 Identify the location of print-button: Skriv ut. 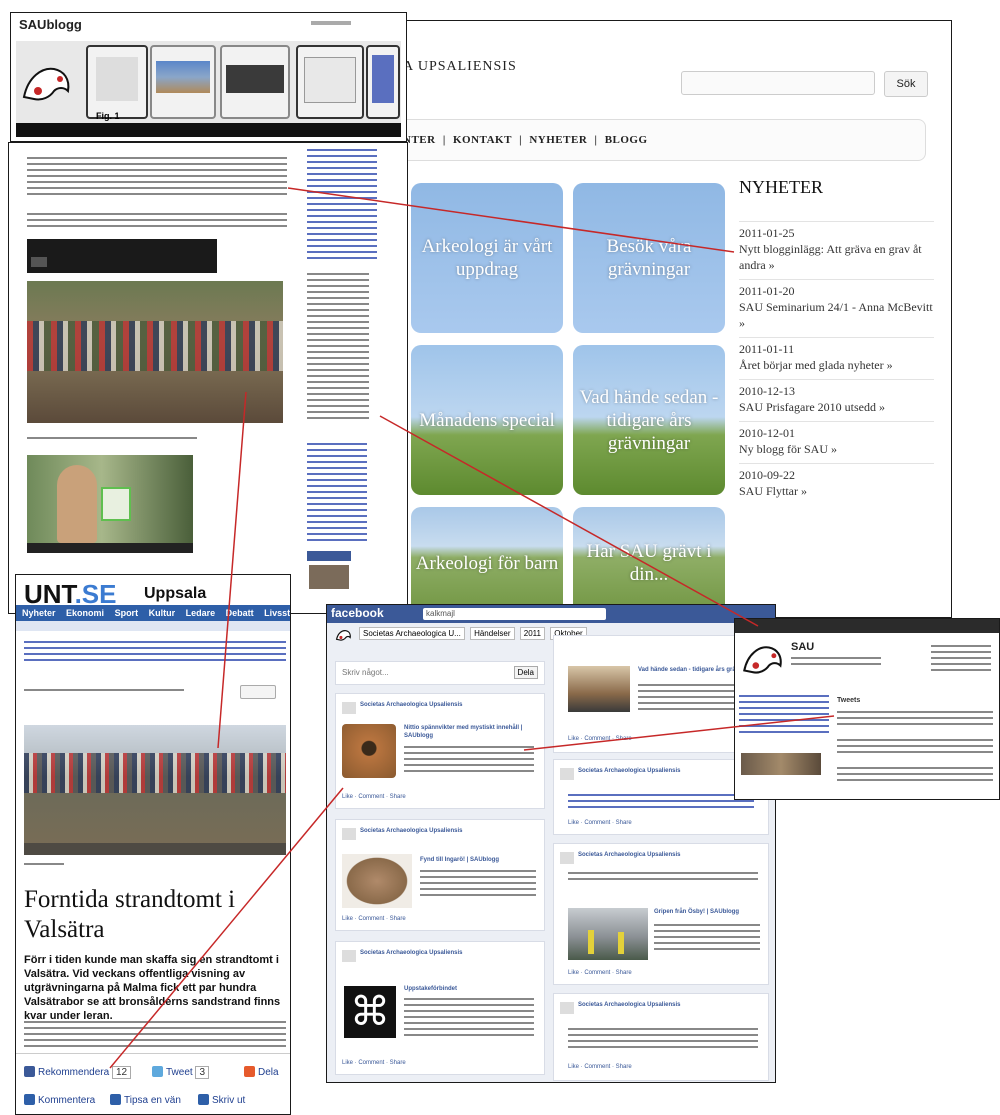
(221, 1100).